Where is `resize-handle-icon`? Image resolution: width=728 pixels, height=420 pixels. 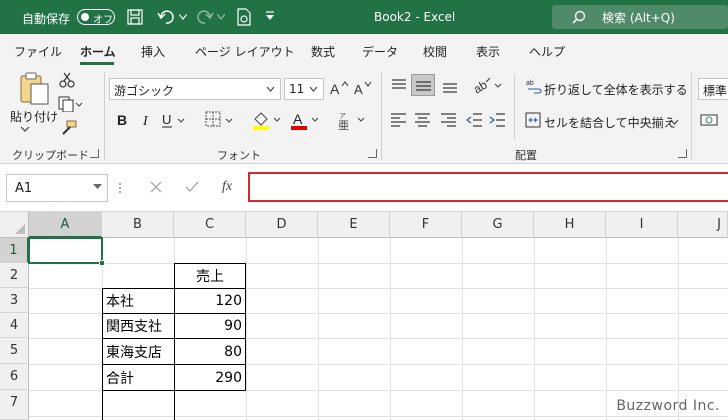 resize-handle-icon is located at coordinates (120, 188).